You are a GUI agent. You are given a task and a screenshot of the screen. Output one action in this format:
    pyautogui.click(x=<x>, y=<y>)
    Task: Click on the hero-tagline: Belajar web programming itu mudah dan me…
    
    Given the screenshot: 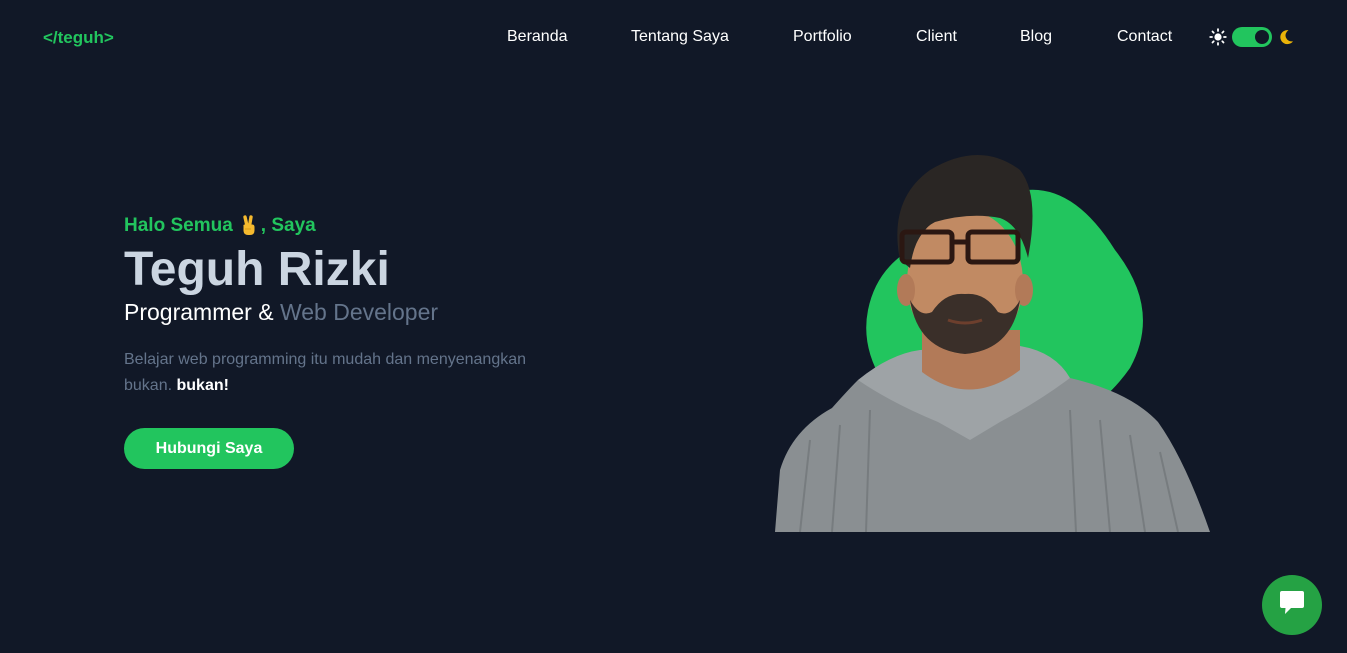 What is the action you would take?
    pyautogui.click(x=344, y=373)
    